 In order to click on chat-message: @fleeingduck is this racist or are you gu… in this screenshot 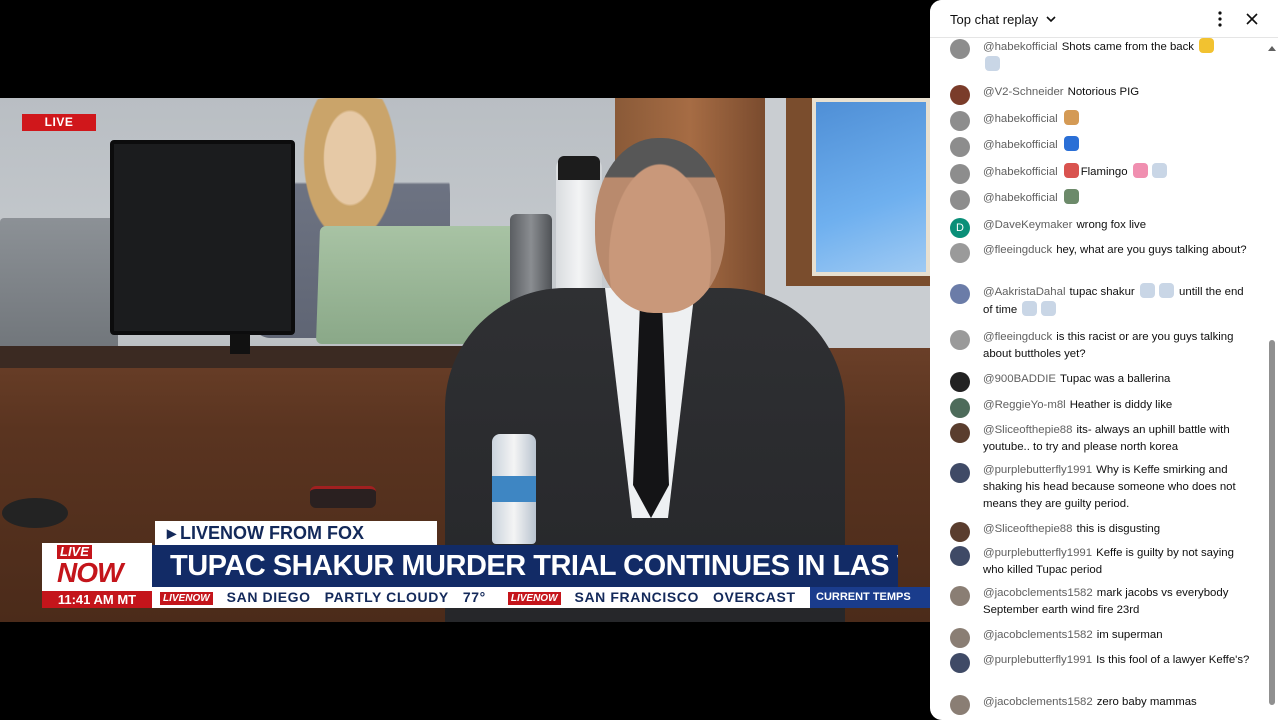, I will do `click(1100, 346)`.